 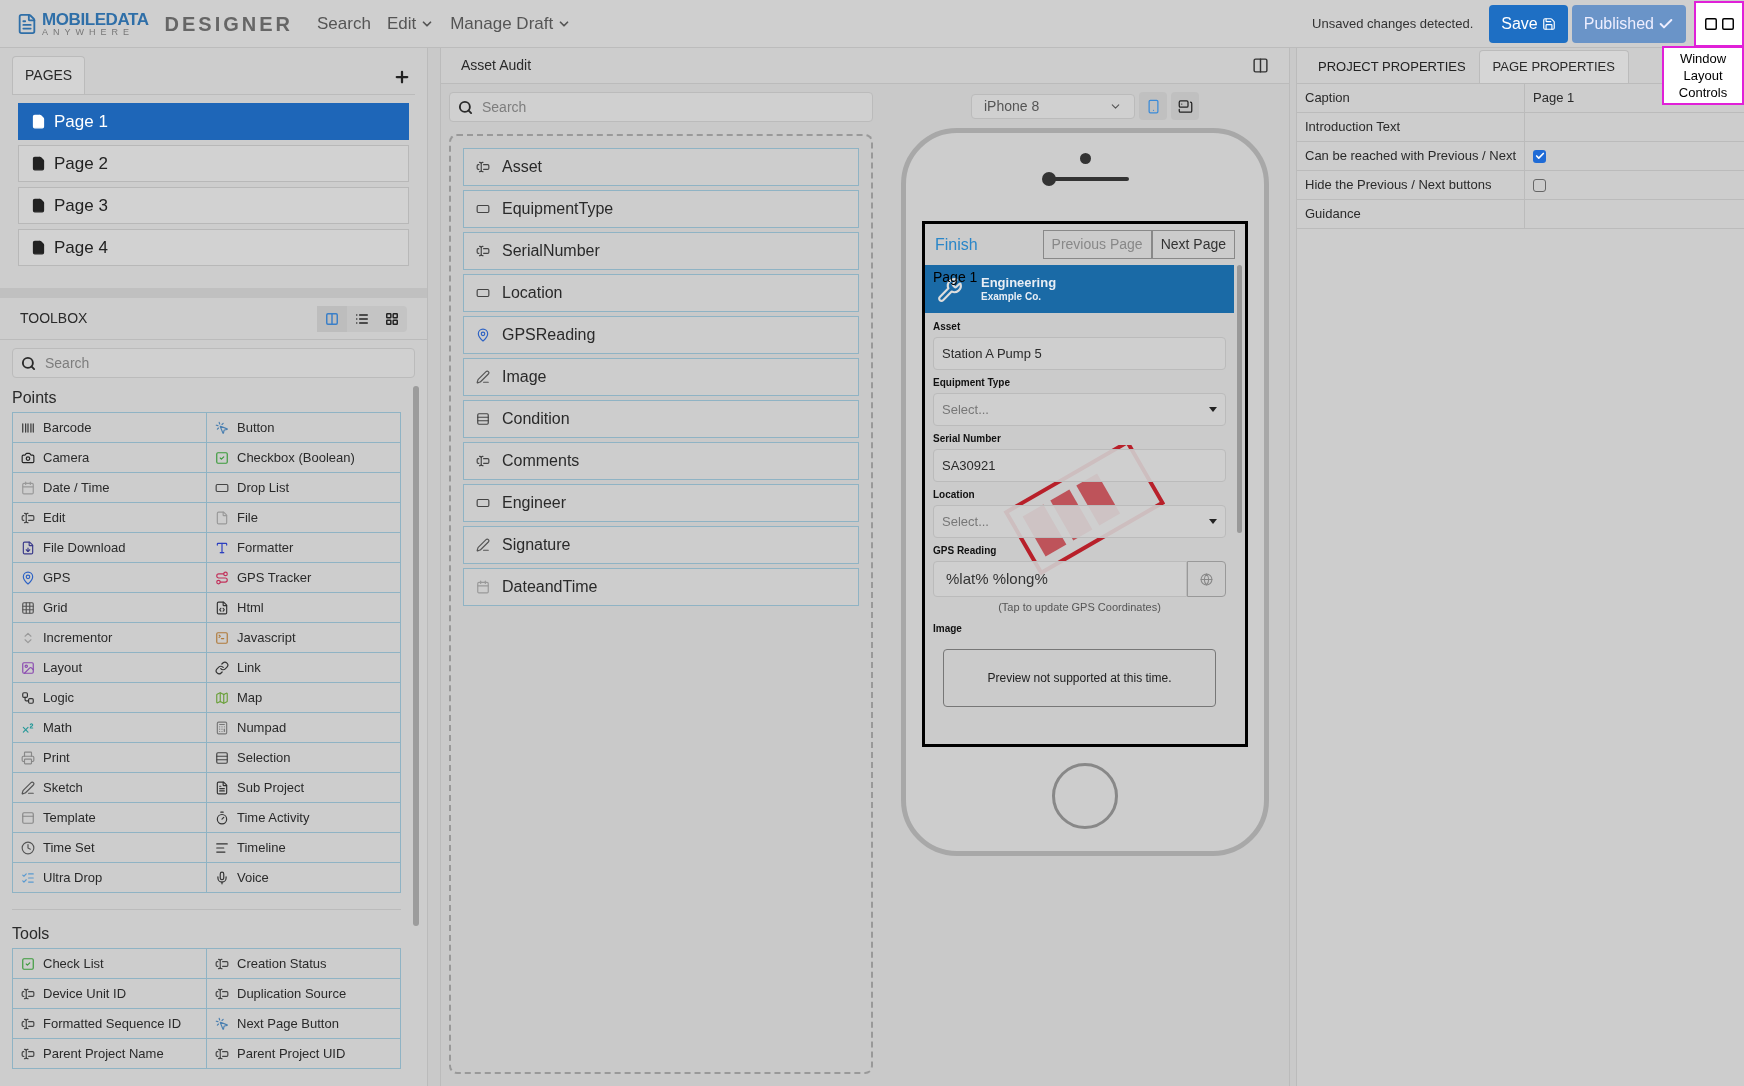 What do you see at coordinates (1060, 579) in the screenshot?
I see `gps-input: %lat% %long%` at bounding box center [1060, 579].